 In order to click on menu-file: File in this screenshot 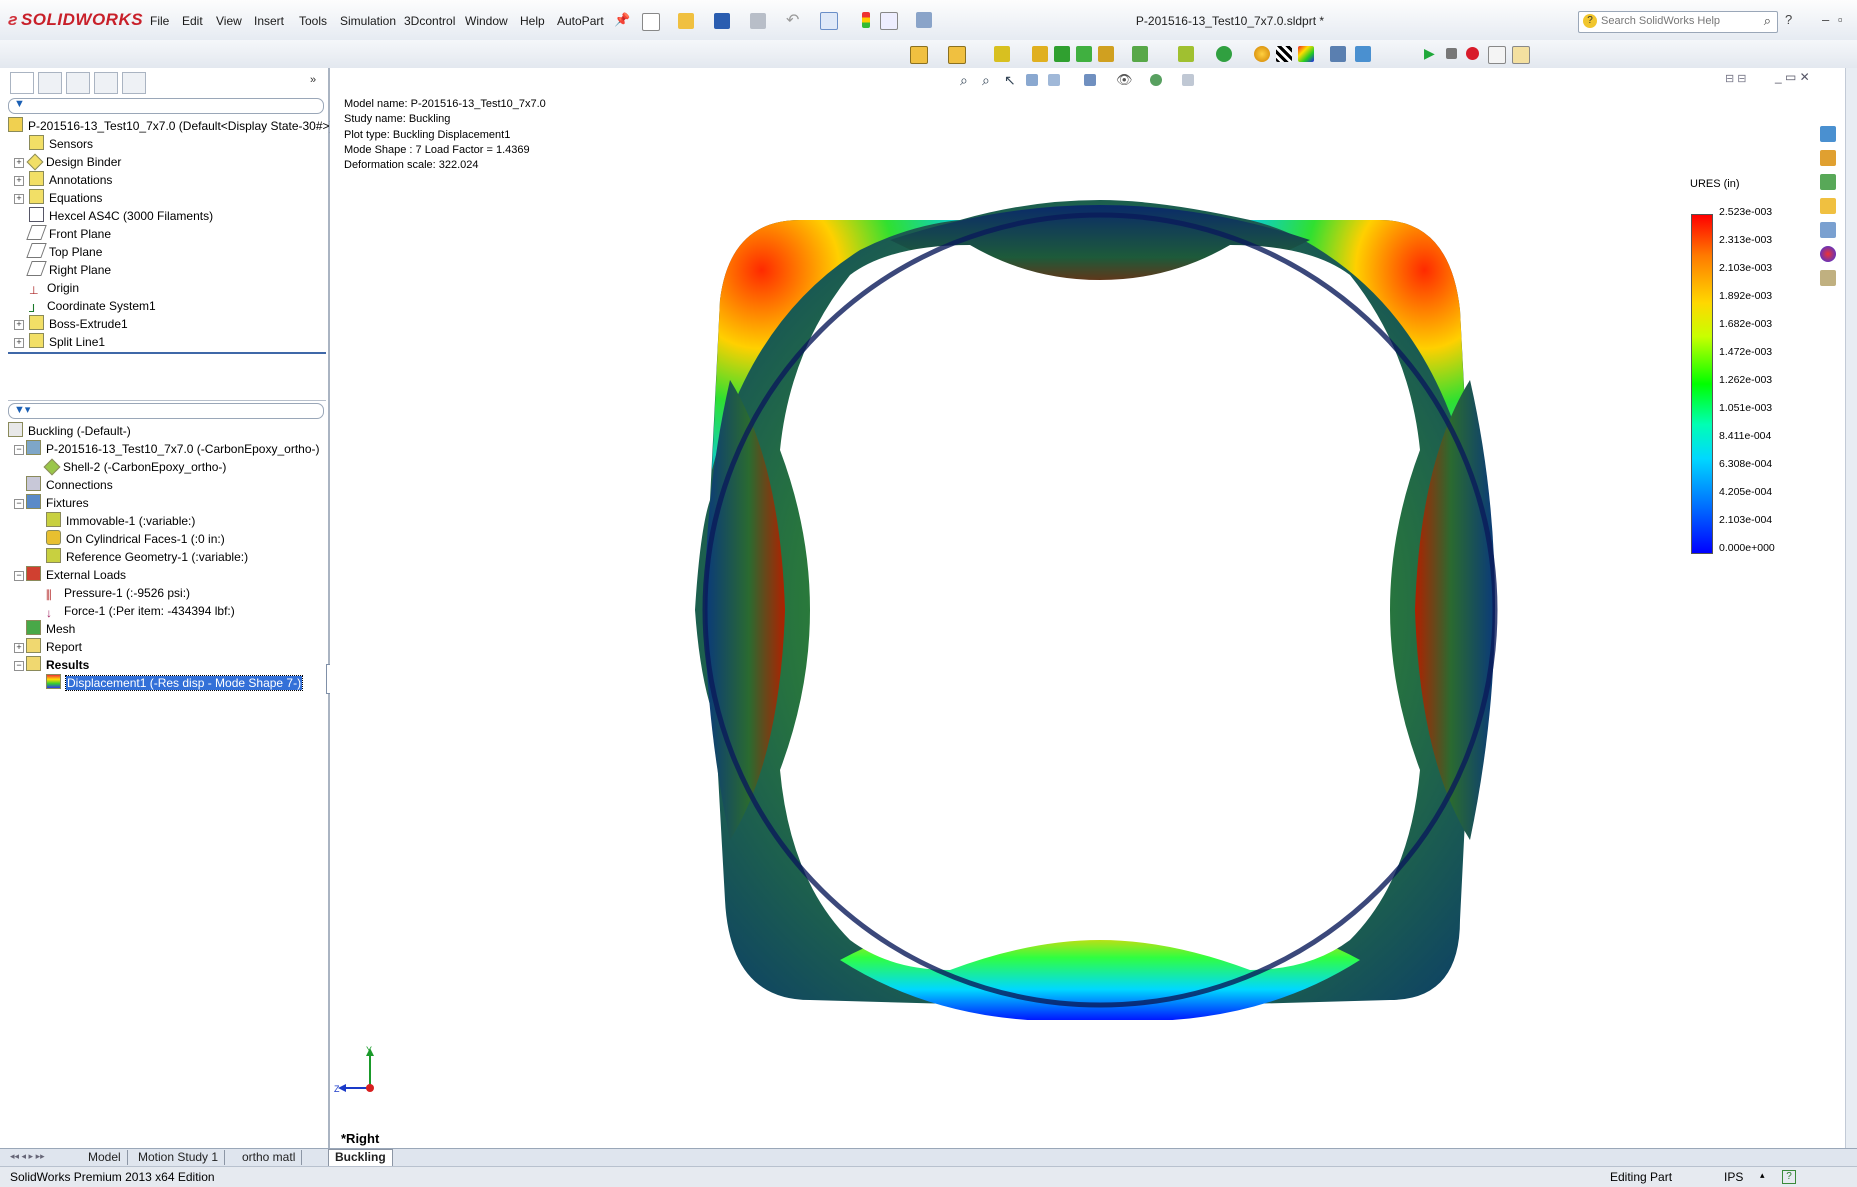, I will do `click(159, 21)`.